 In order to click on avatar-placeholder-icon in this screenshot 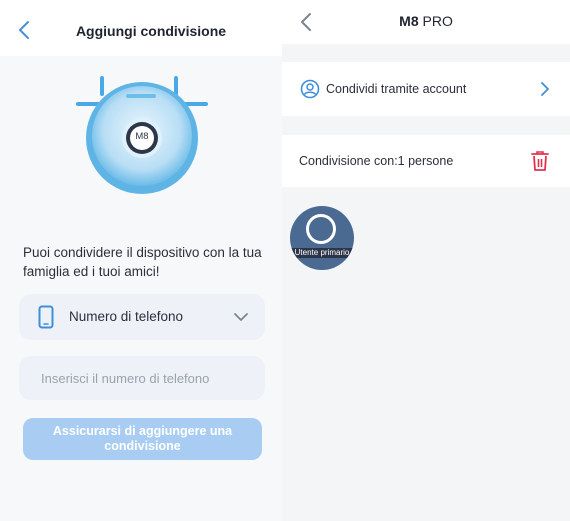, I will do `click(321, 229)`.